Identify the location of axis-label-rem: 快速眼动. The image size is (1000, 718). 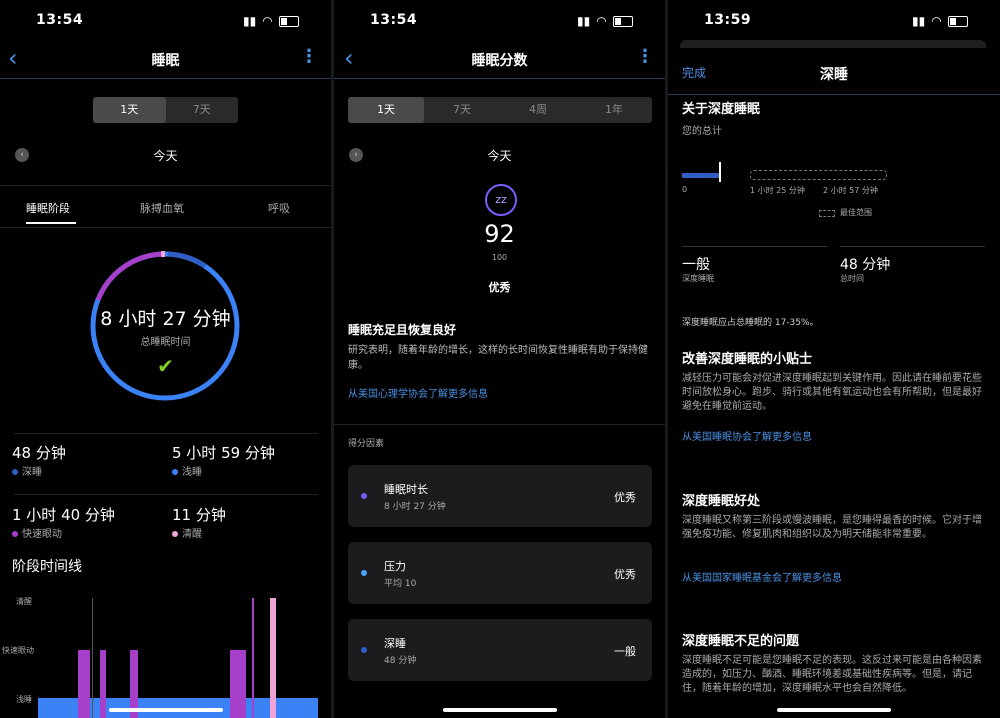
(18, 650).